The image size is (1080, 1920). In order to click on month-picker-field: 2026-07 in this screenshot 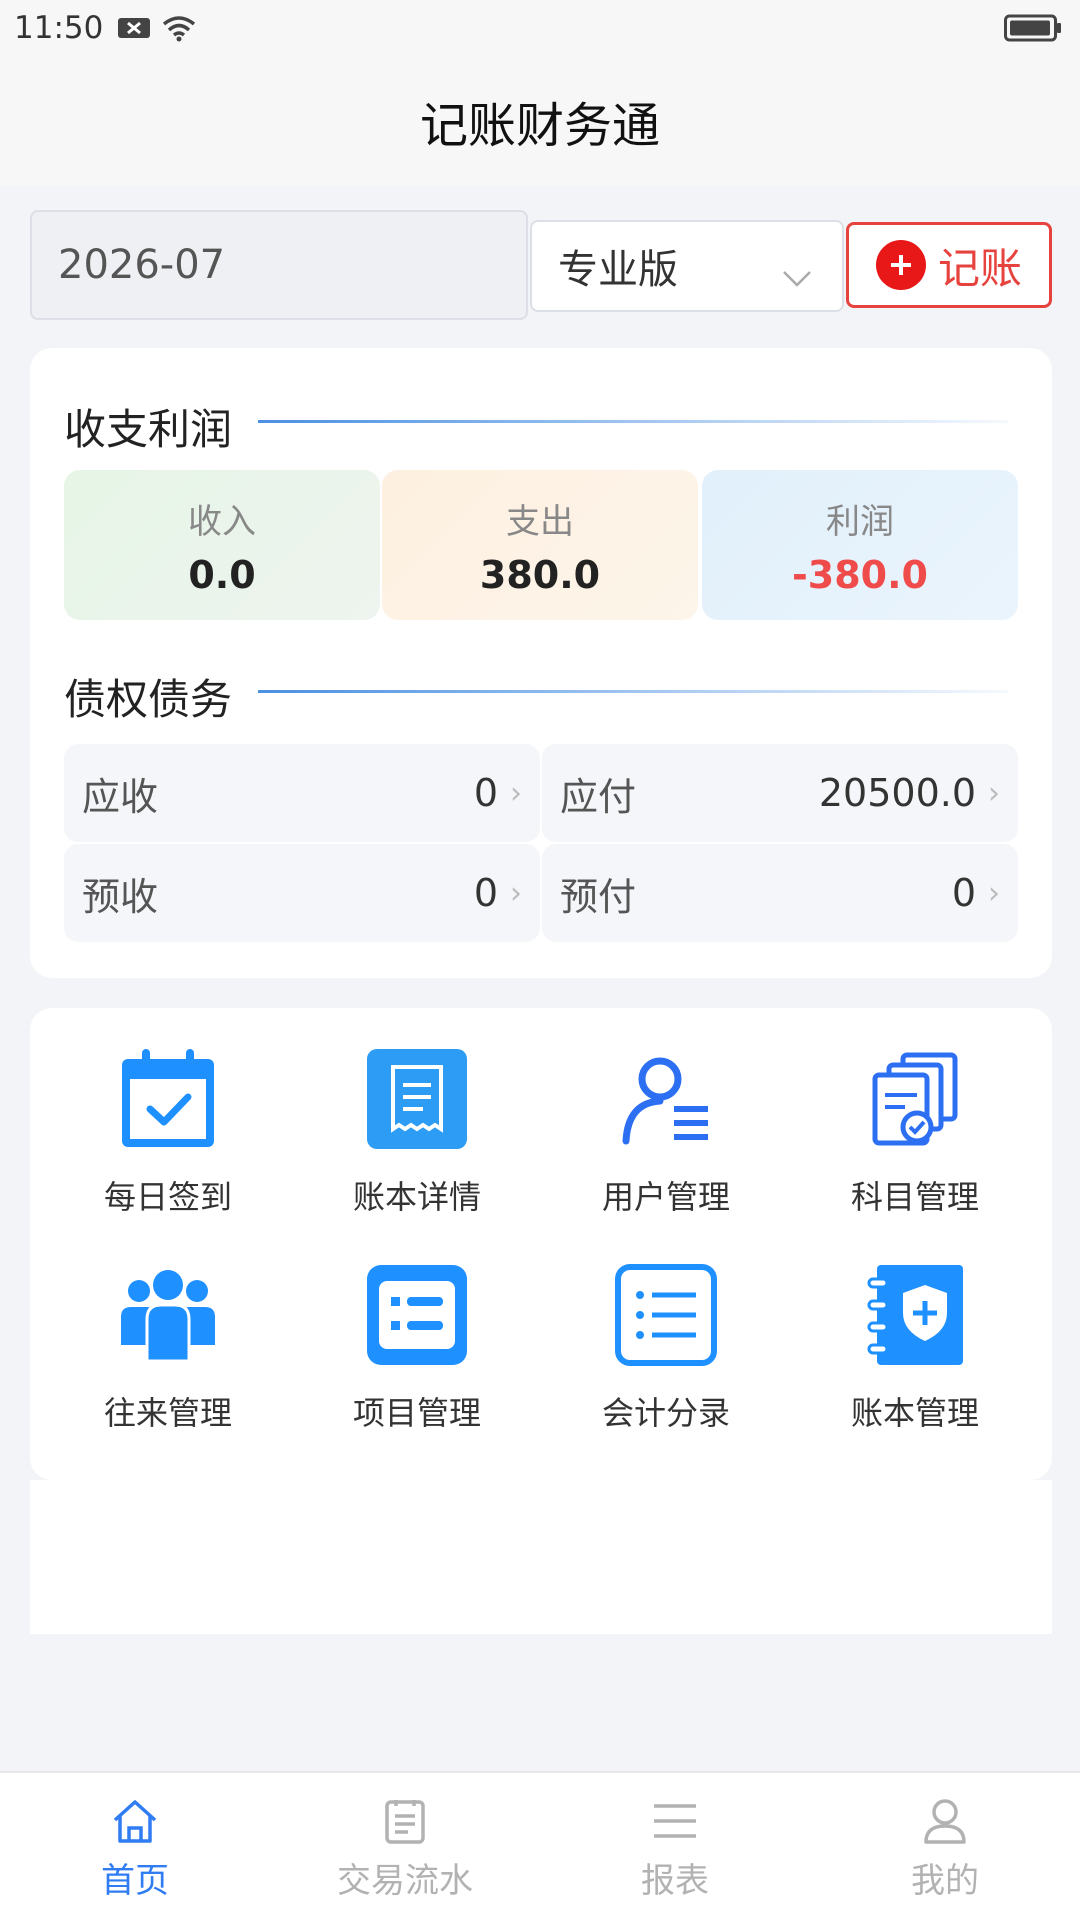, I will do `click(279, 265)`.